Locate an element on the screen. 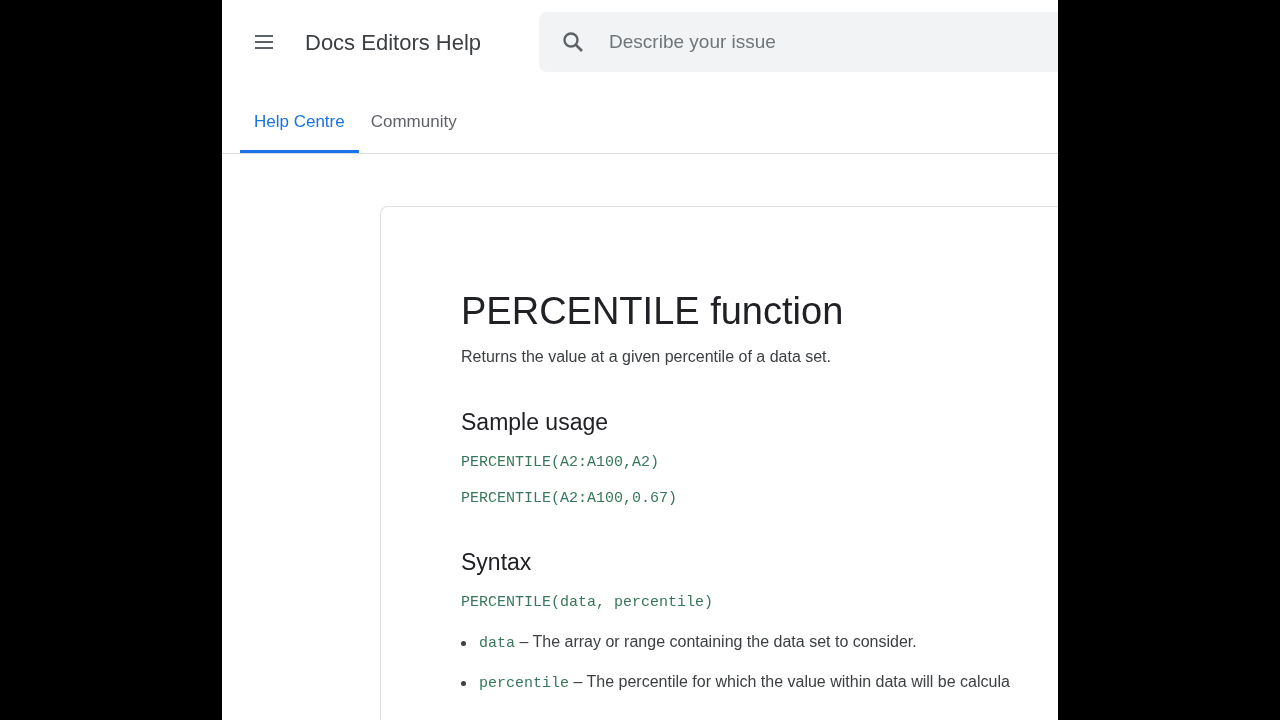 The height and width of the screenshot is (720, 1280). section-heading: Sample usage is located at coordinates (535, 422).